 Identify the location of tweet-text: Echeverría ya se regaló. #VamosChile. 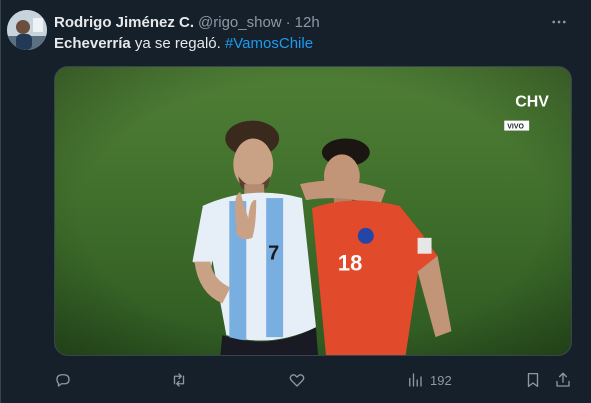
(183, 44).